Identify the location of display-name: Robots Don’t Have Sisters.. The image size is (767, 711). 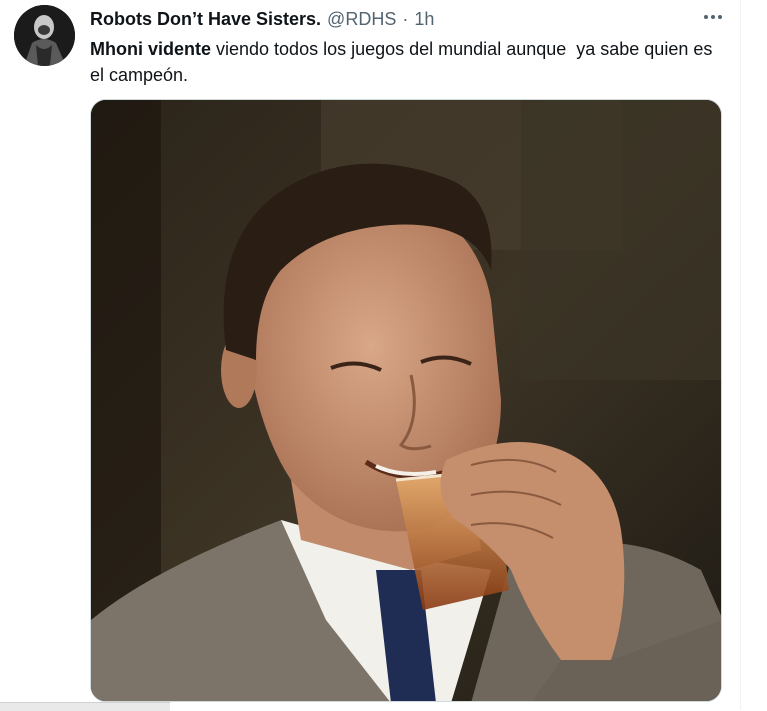
(205, 19).